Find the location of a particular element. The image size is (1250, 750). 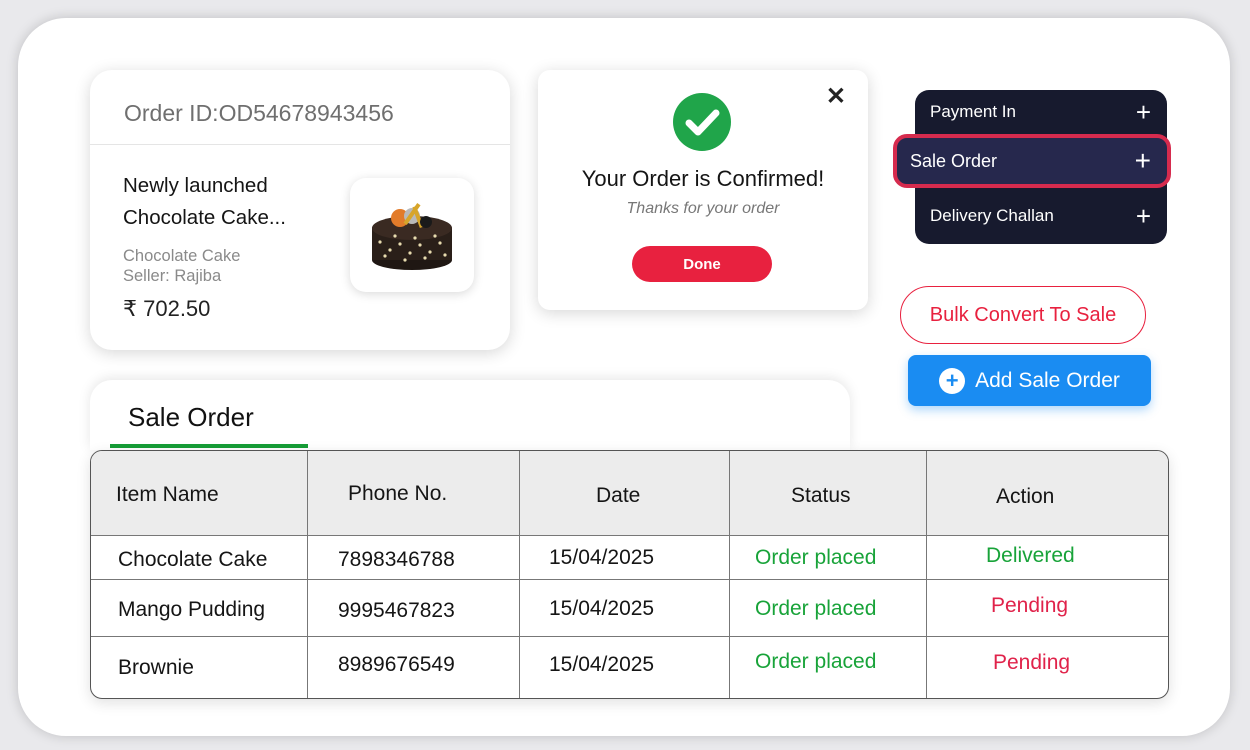

menu-item-sale-order: Sale Order + is located at coordinates (1032, 161).